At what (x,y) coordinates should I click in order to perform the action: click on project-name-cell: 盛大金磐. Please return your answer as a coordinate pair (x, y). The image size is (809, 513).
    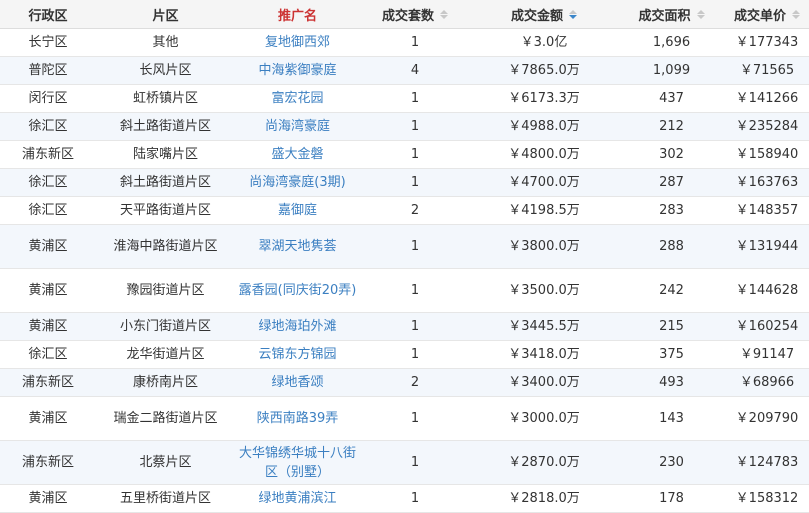
    Looking at the image, I should click on (297, 154).